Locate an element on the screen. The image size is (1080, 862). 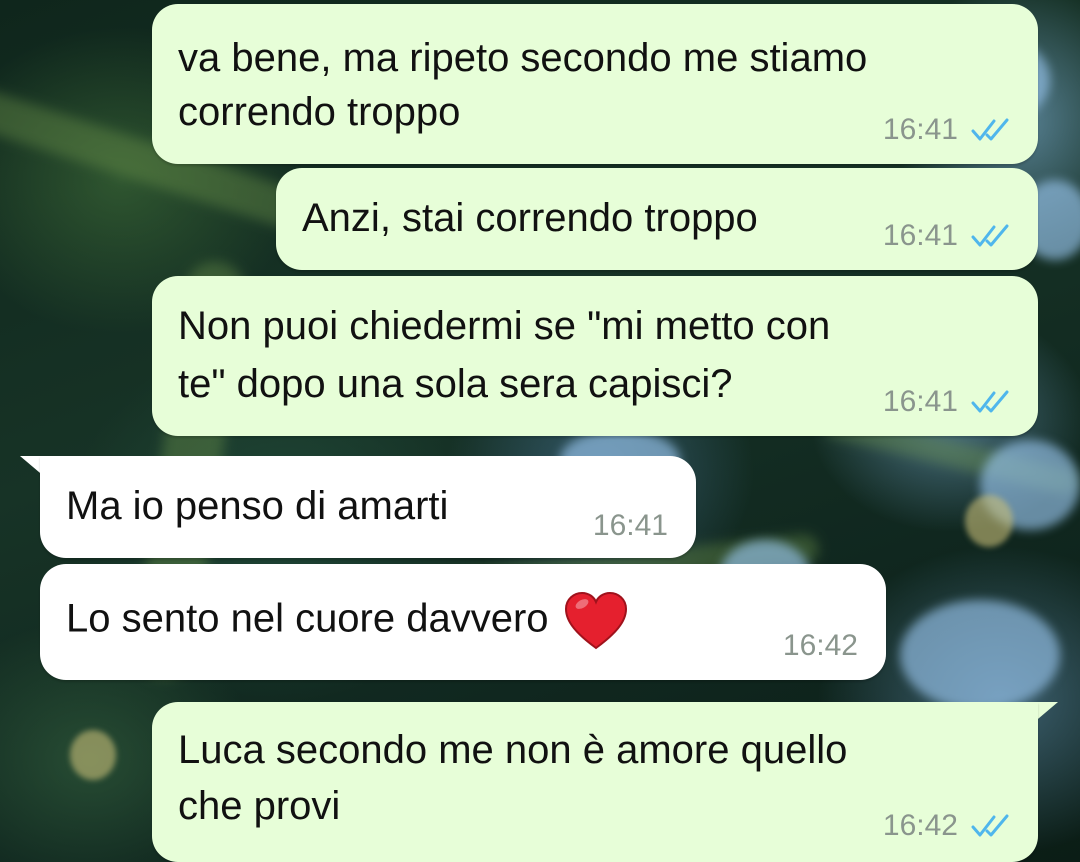
message-text-line: Lo sento nel cuore davvero is located at coordinates (347, 621).